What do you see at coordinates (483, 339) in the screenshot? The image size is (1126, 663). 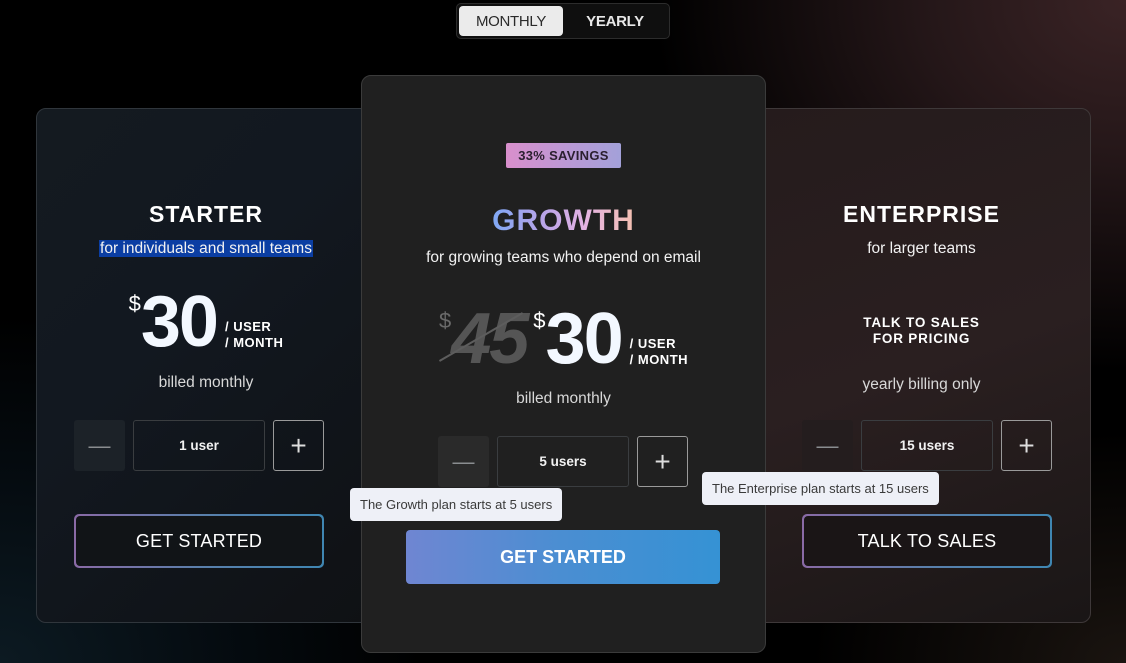 I see `original-price: $ 45` at bounding box center [483, 339].